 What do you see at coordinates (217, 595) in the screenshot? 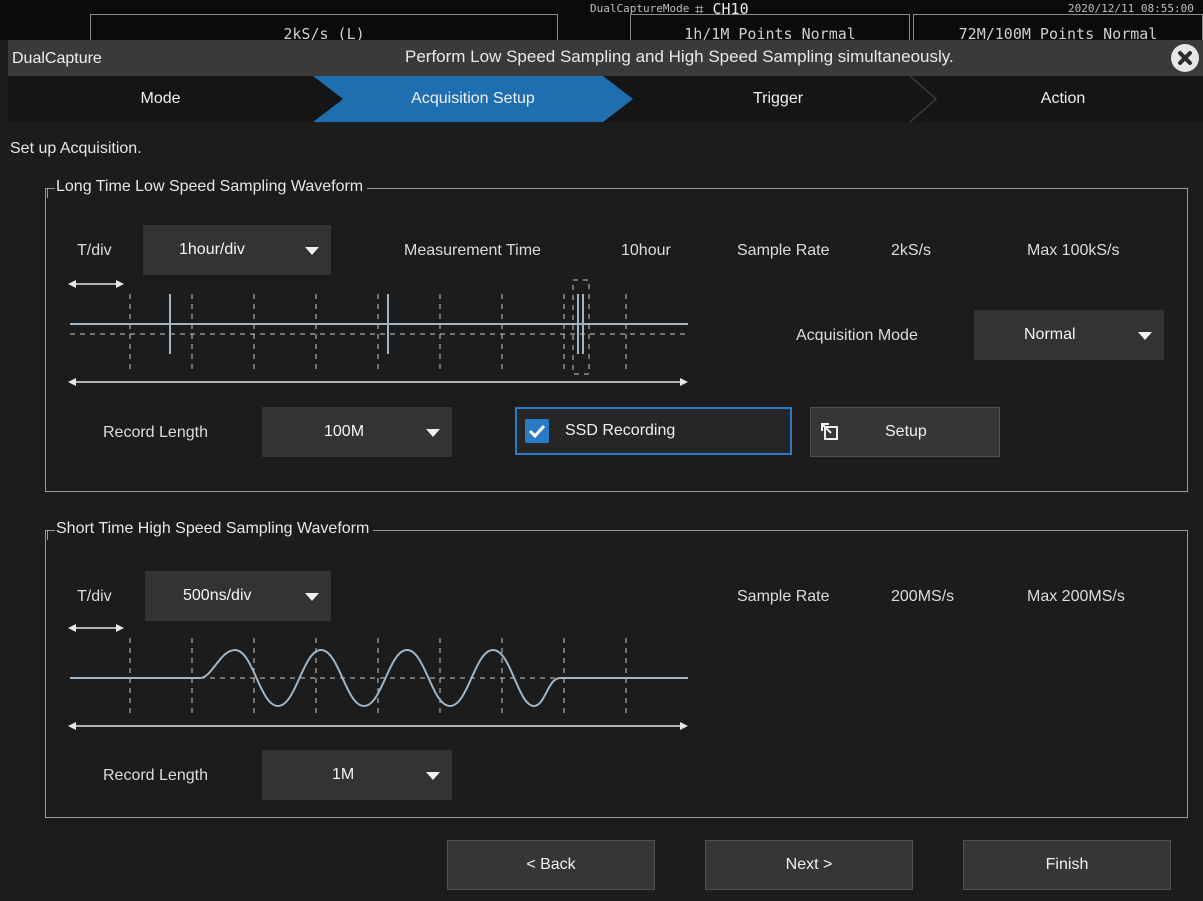
I see `high-tdiv-value: 500ns/div` at bounding box center [217, 595].